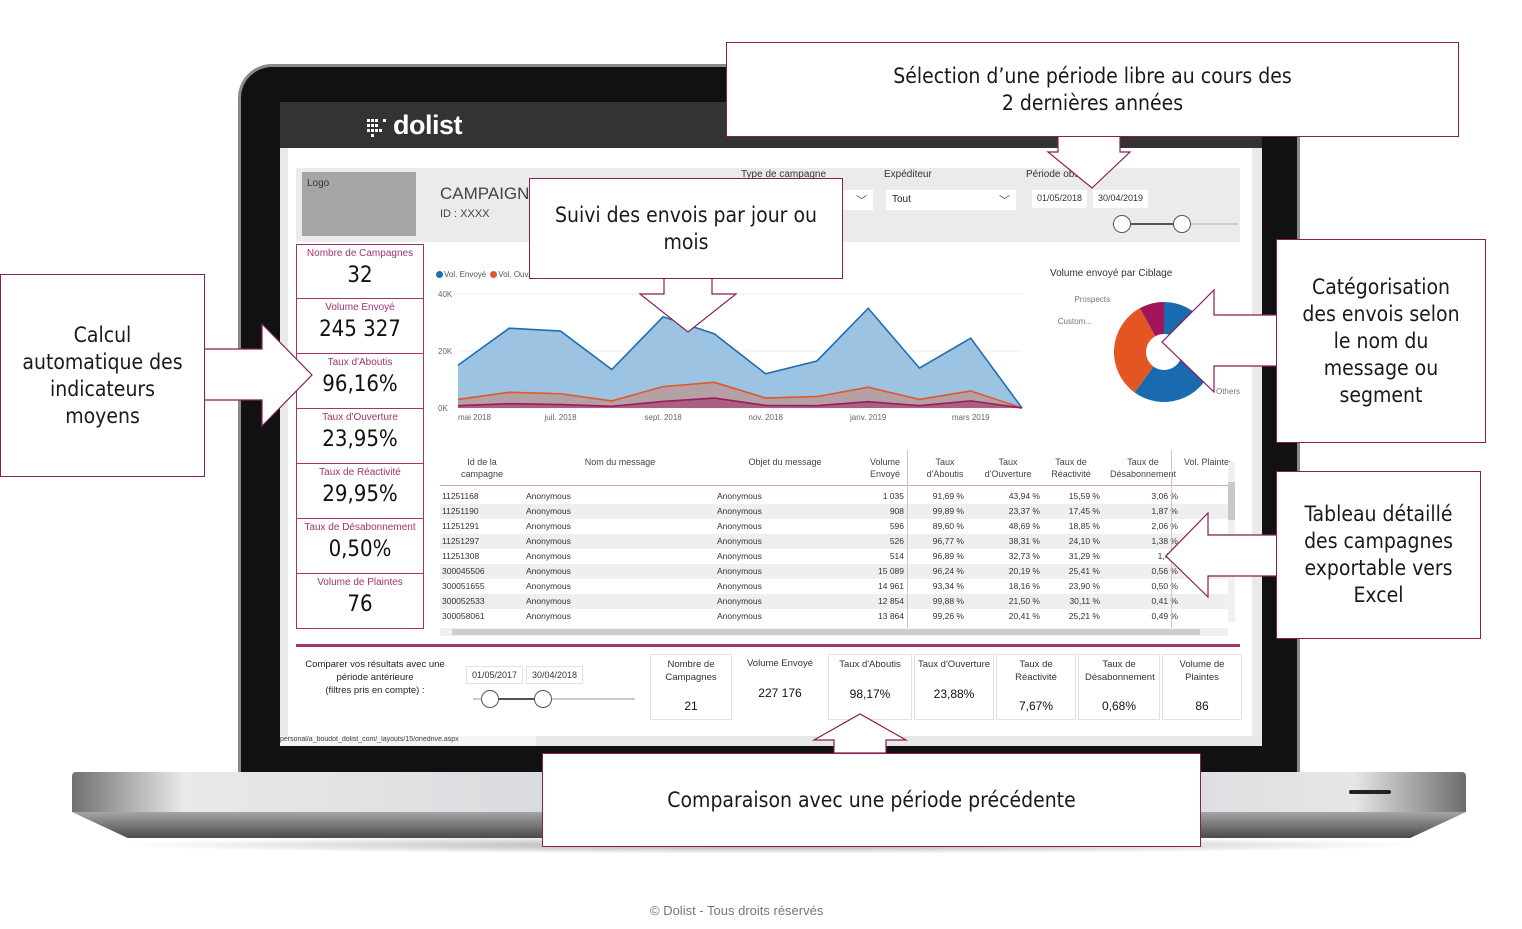  I want to click on table-cell: 20,41 %, so click(1024, 616).